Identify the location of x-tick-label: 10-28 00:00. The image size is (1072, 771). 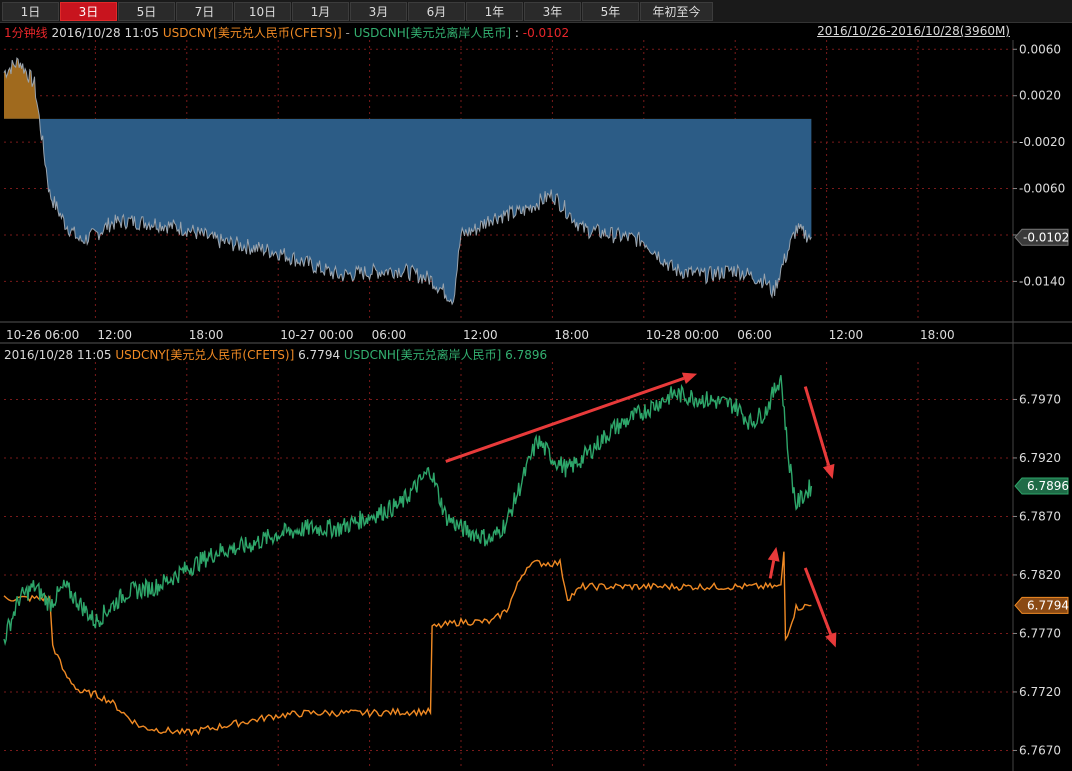
(682, 335).